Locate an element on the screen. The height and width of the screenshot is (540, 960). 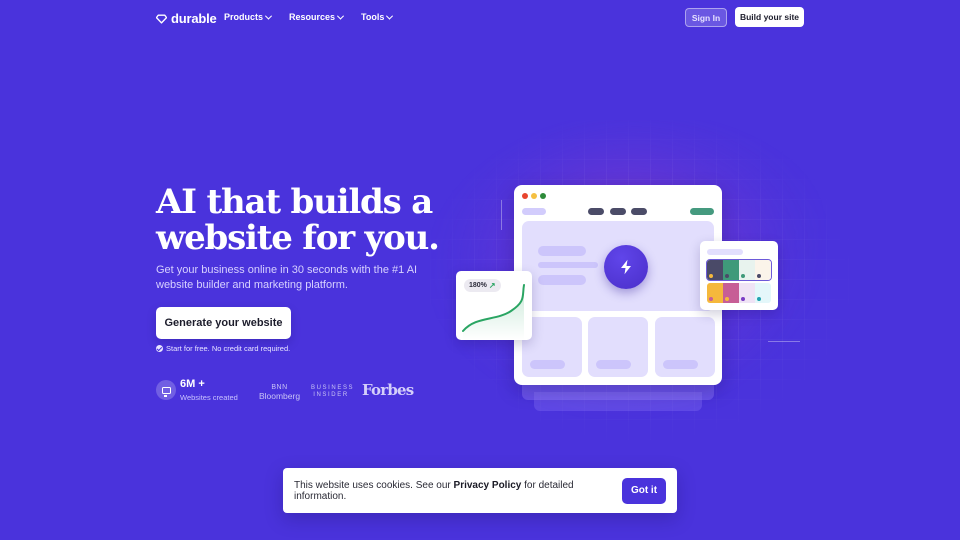
logo-placeholder is located at coordinates (534, 211).